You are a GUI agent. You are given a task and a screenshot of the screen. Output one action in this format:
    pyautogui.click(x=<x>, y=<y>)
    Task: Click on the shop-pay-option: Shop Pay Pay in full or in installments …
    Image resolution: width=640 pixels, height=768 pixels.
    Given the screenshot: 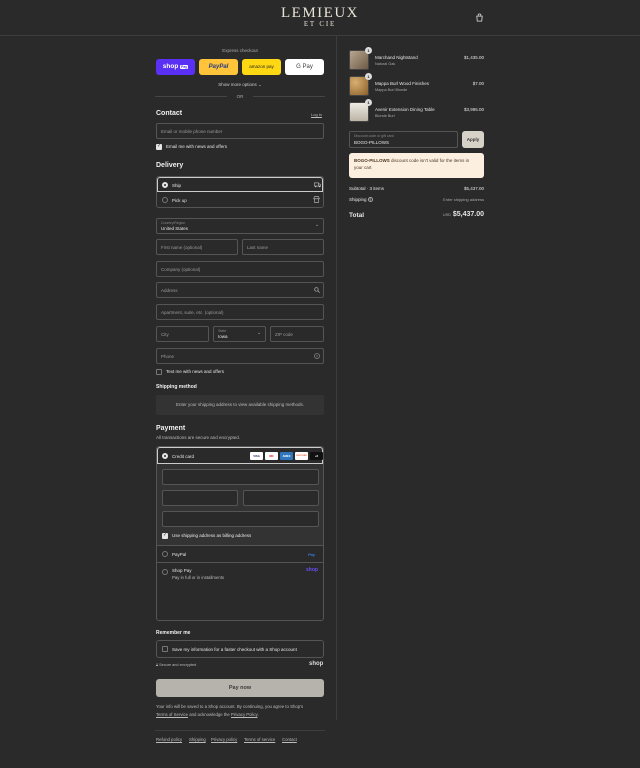 What is the action you would take?
    pyautogui.click(x=240, y=573)
    